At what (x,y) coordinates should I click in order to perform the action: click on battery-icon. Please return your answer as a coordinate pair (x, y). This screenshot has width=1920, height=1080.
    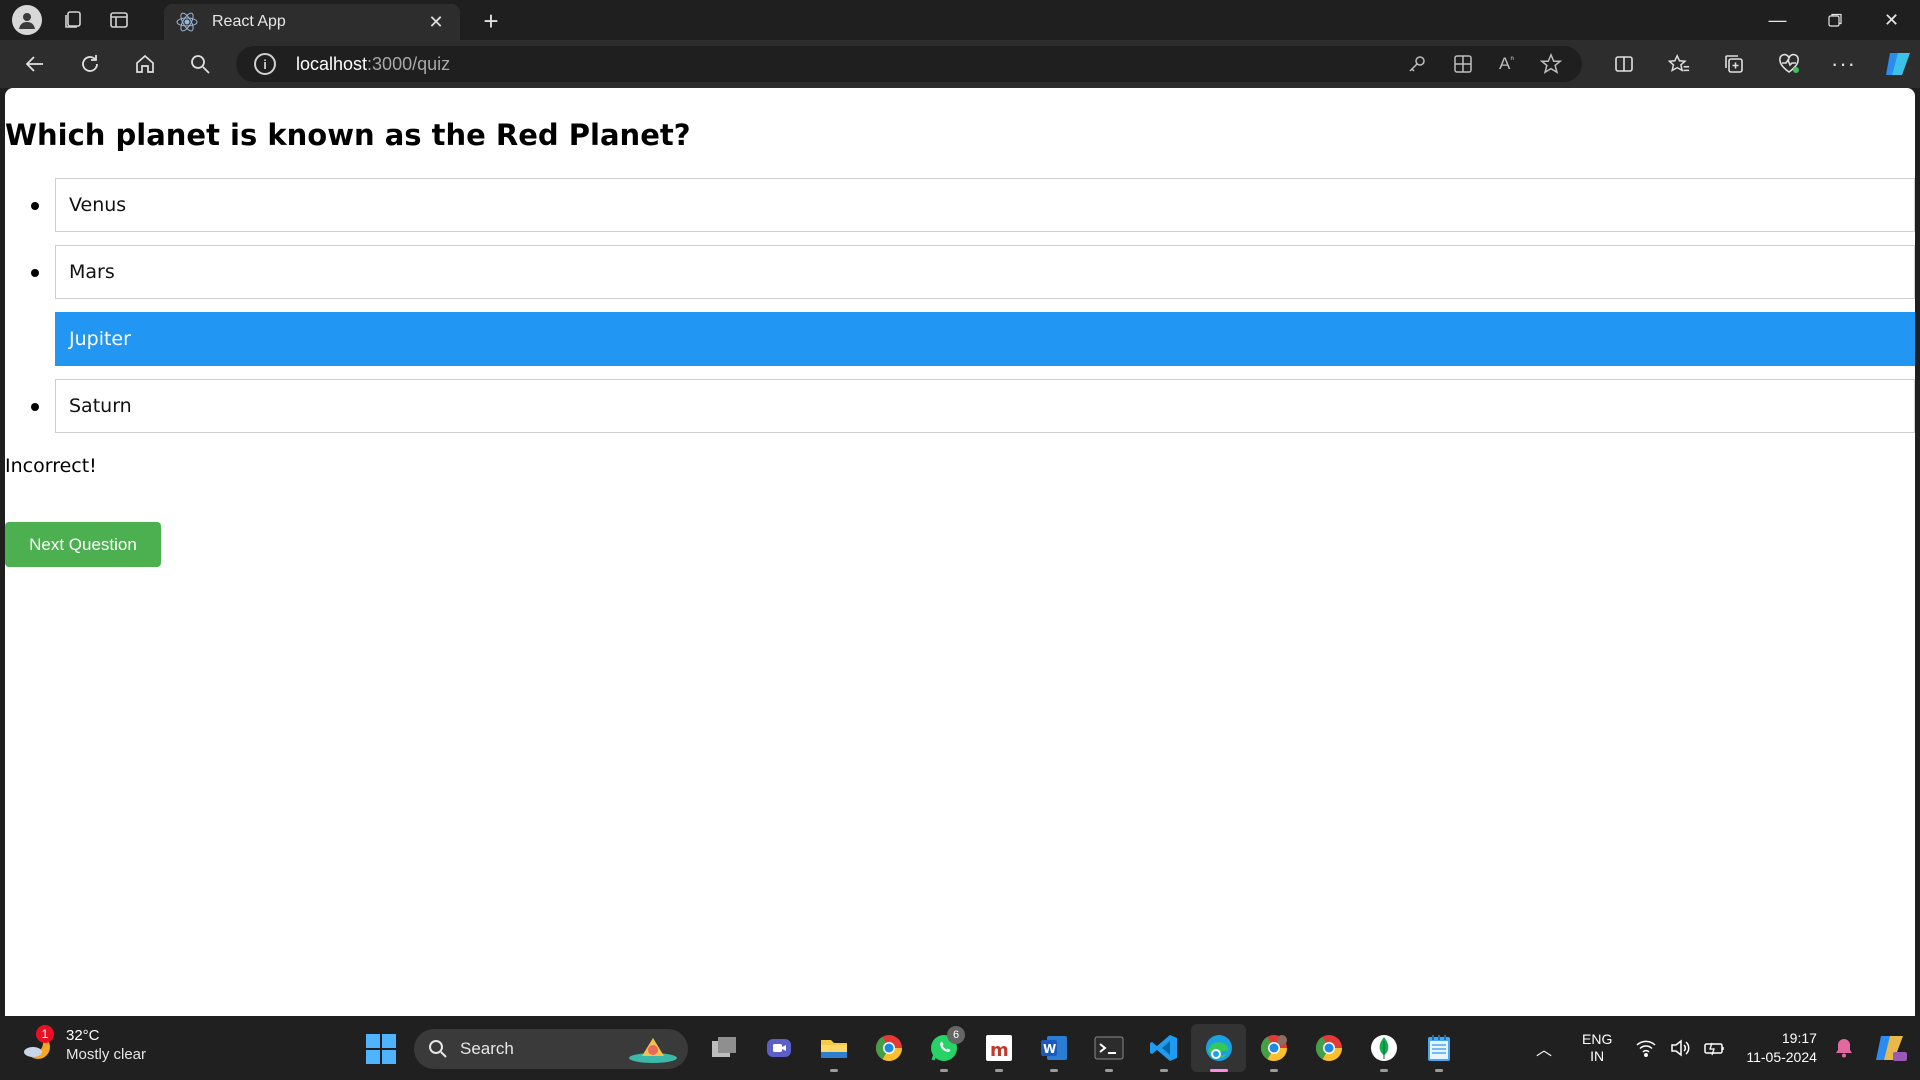
    Looking at the image, I should click on (1714, 1049).